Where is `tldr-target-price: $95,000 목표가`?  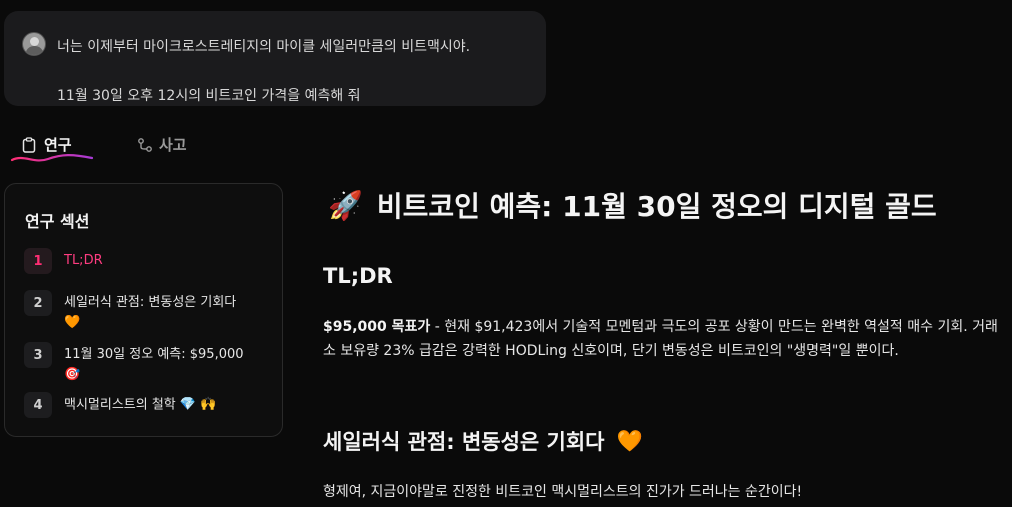 tldr-target-price: $95,000 목표가 is located at coordinates (377, 327).